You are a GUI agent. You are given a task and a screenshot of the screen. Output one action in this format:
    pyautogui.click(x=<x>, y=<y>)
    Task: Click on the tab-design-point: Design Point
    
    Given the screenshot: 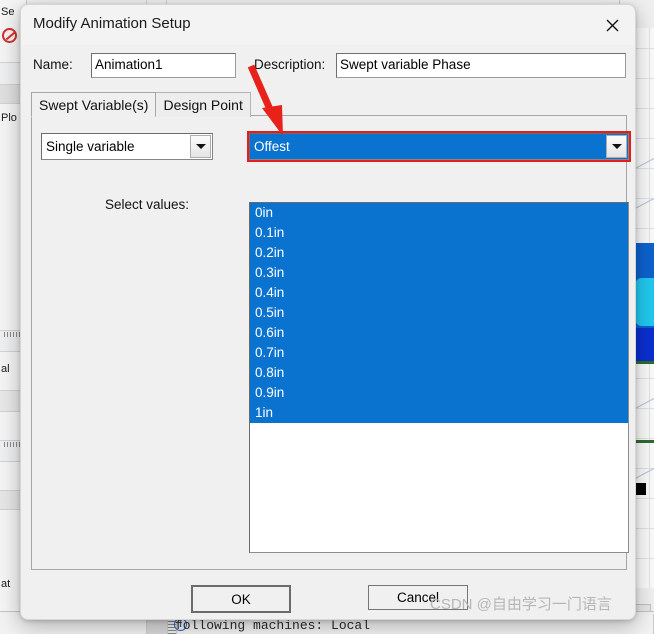 What is the action you would take?
    pyautogui.click(x=203, y=104)
    